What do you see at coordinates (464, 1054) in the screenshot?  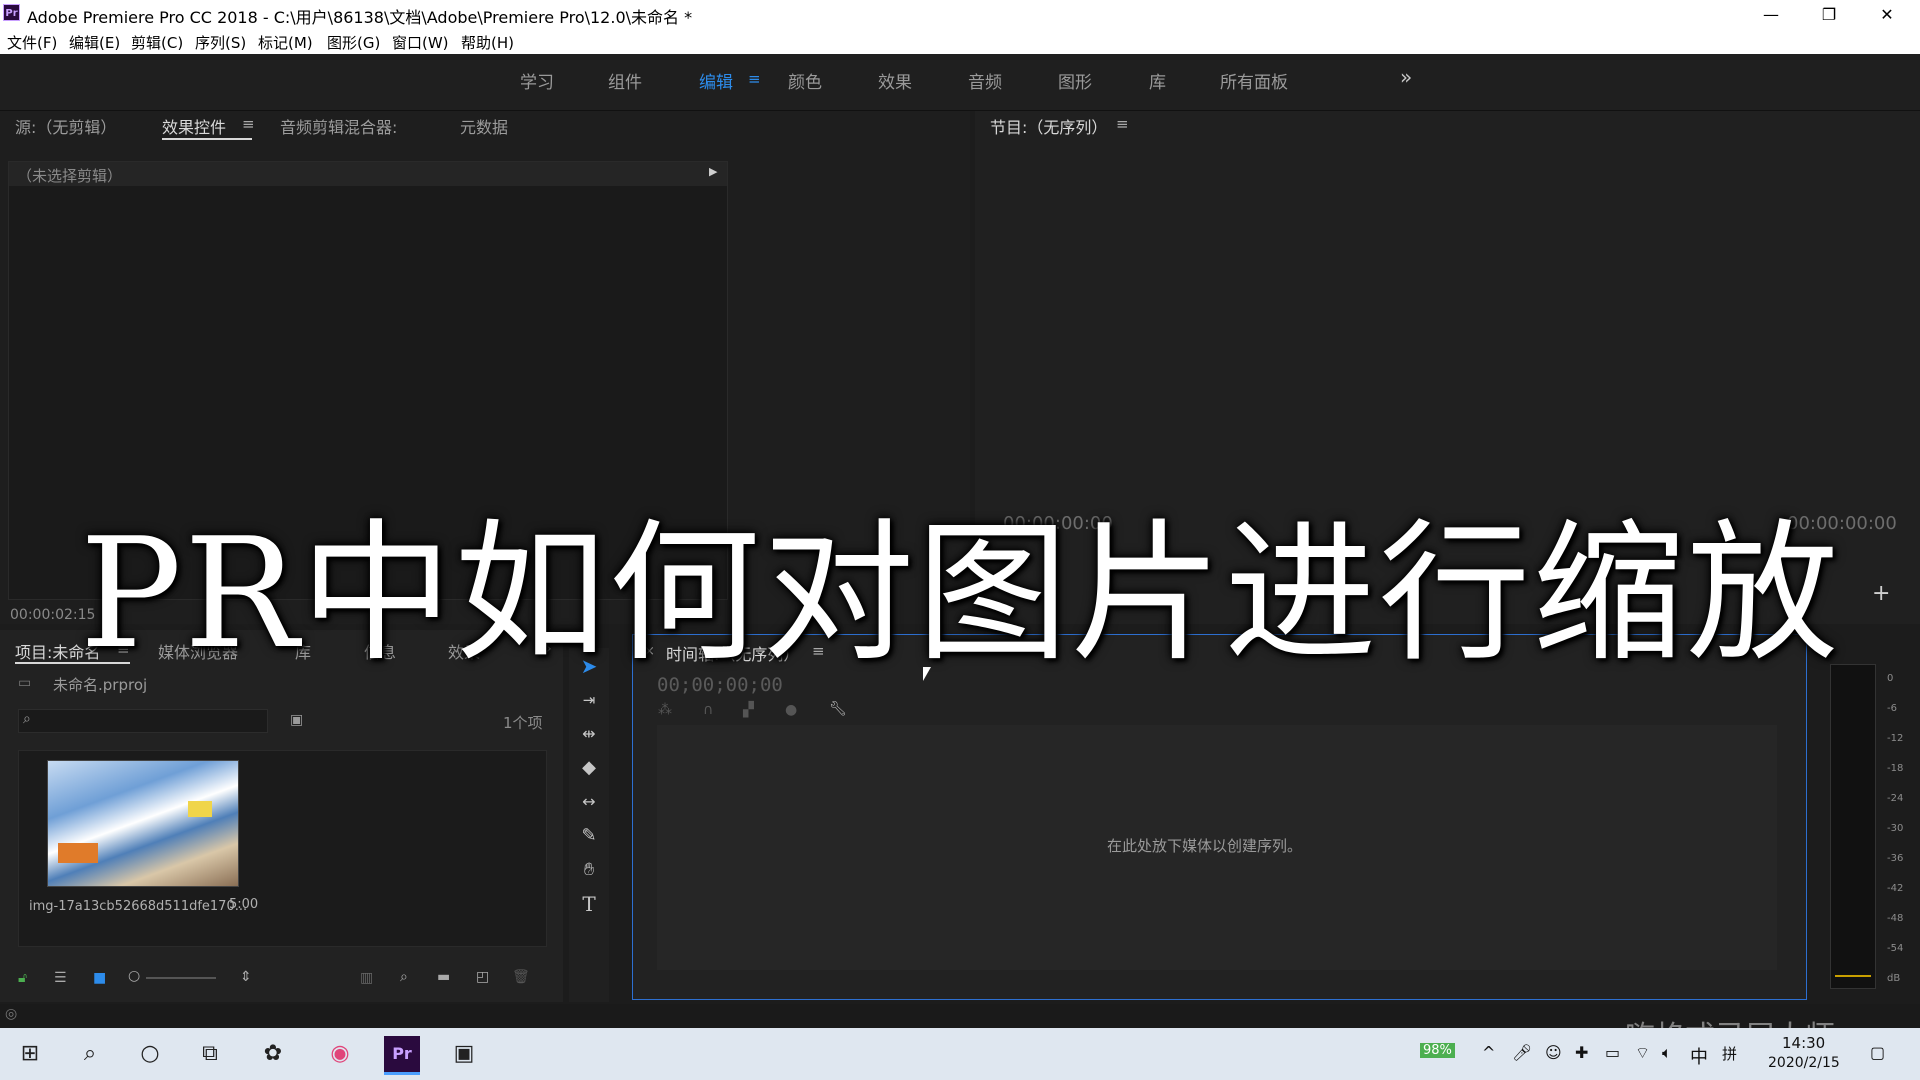 I see `screen-recorder-icon: ▣` at bounding box center [464, 1054].